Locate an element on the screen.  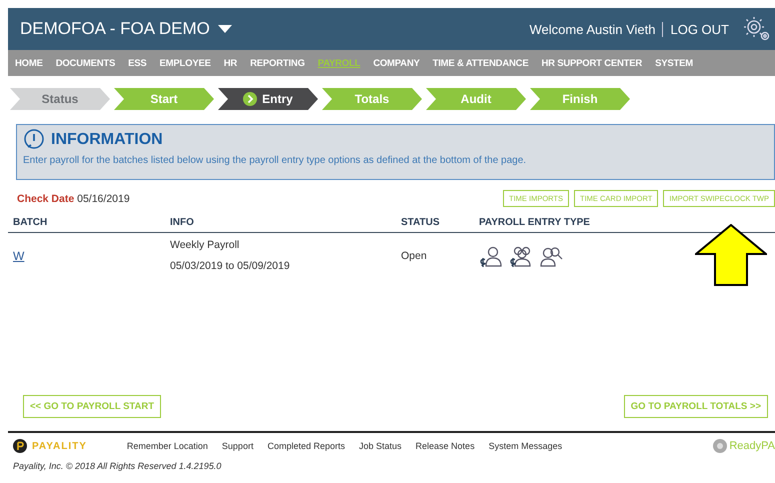
nav-menu-item: HR SUPPORT CENTER is located at coordinates (591, 63).